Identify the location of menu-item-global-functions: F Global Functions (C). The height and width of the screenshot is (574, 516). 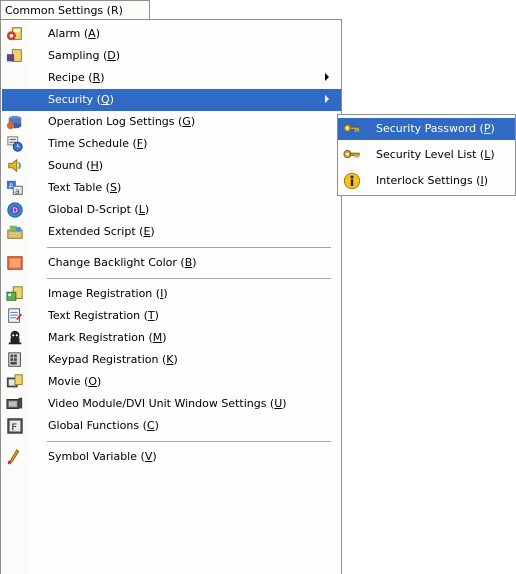
(171, 426).